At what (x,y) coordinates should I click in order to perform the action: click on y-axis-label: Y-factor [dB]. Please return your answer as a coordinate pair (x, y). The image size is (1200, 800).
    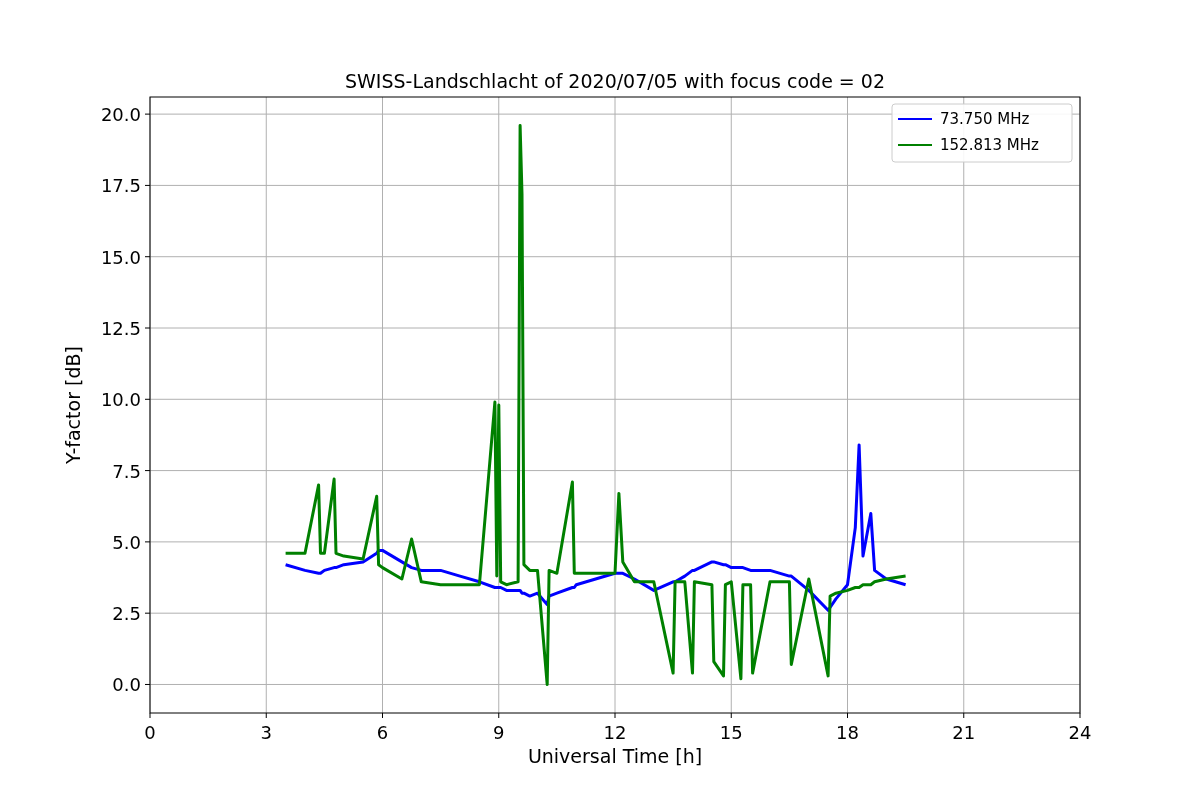
    Looking at the image, I should click on (73, 405).